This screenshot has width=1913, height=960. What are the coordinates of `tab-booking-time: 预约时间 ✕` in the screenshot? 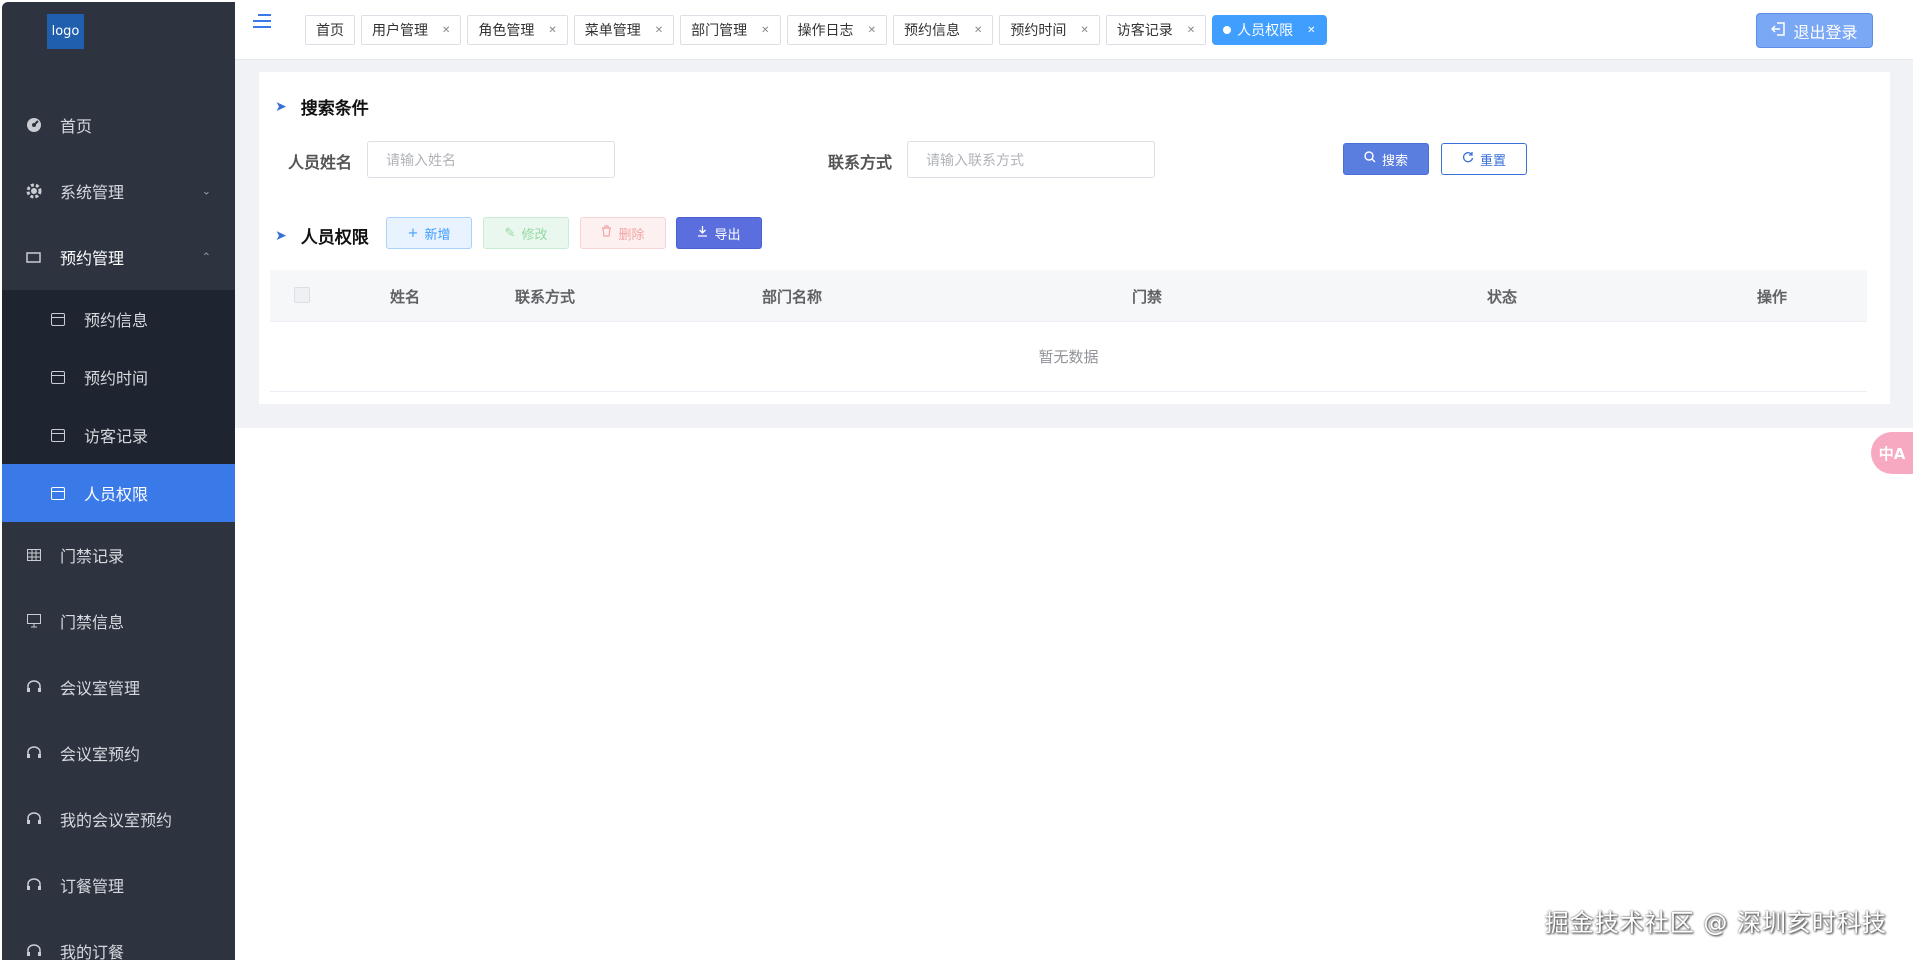 It's located at (1049, 30).